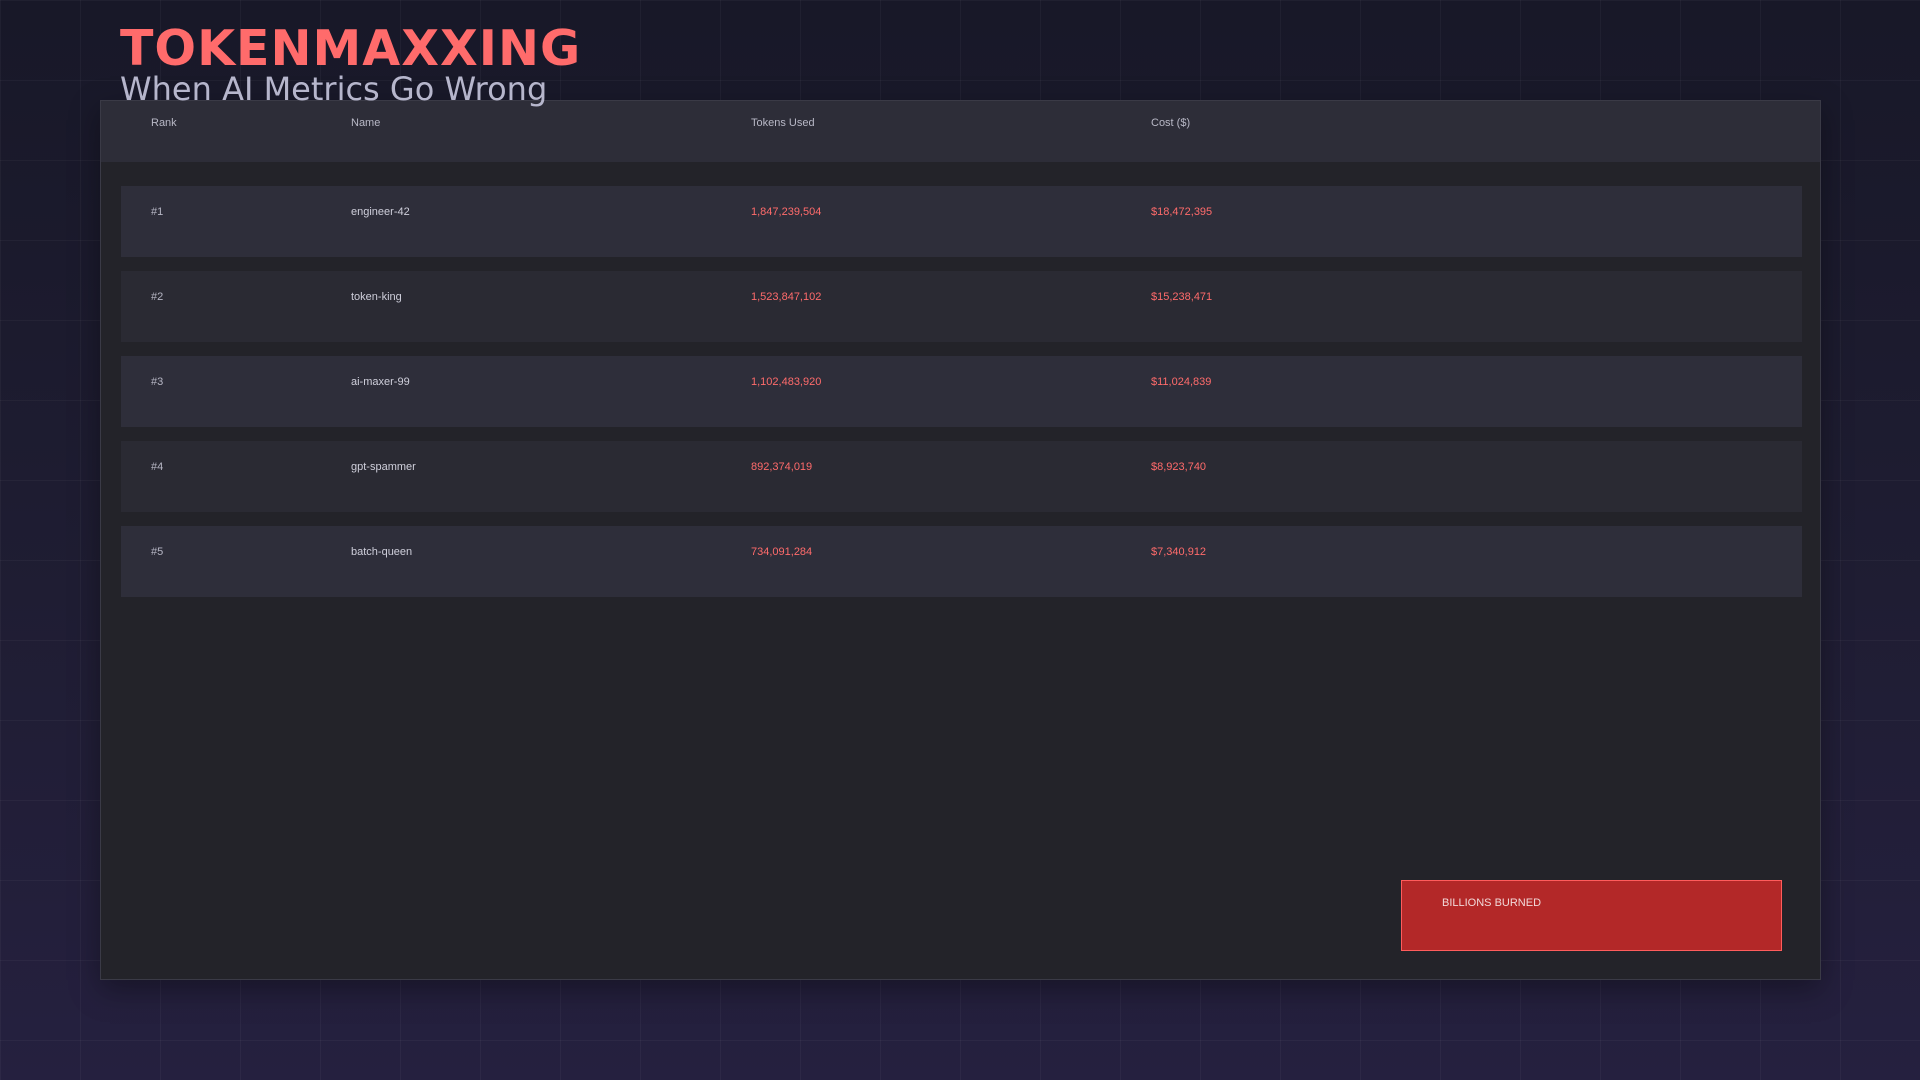 This screenshot has height=1080, width=1920. I want to click on table-row: #2 token-king 1,523,847,102 $15,238,471, so click(961, 306).